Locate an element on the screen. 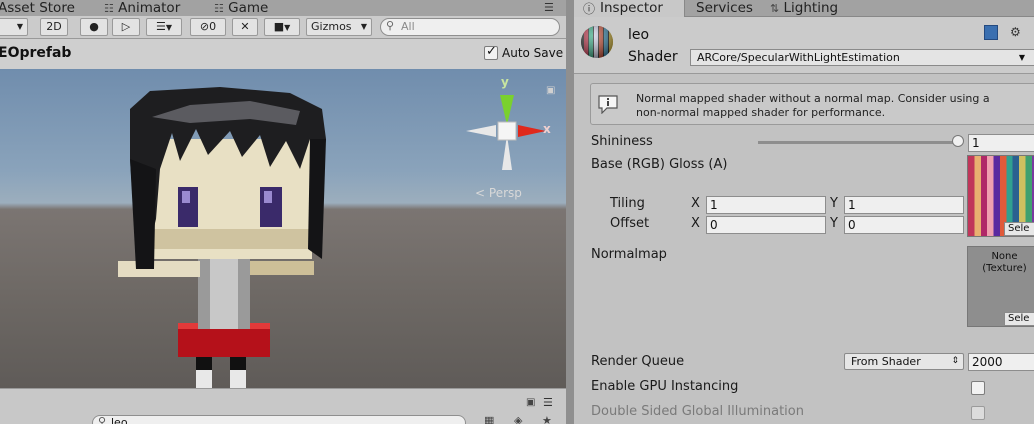  tab-animator: ☷ Animator is located at coordinates (142, 8).